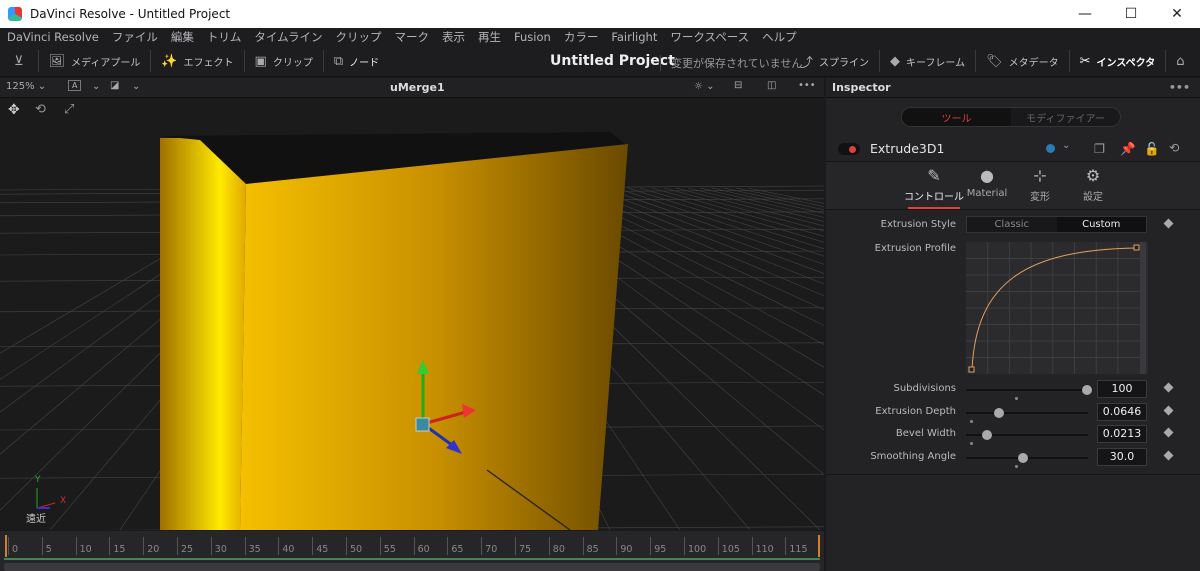  Describe the element at coordinates (1180, 61) in the screenshot. I see `presentation-button: ⌂` at that location.